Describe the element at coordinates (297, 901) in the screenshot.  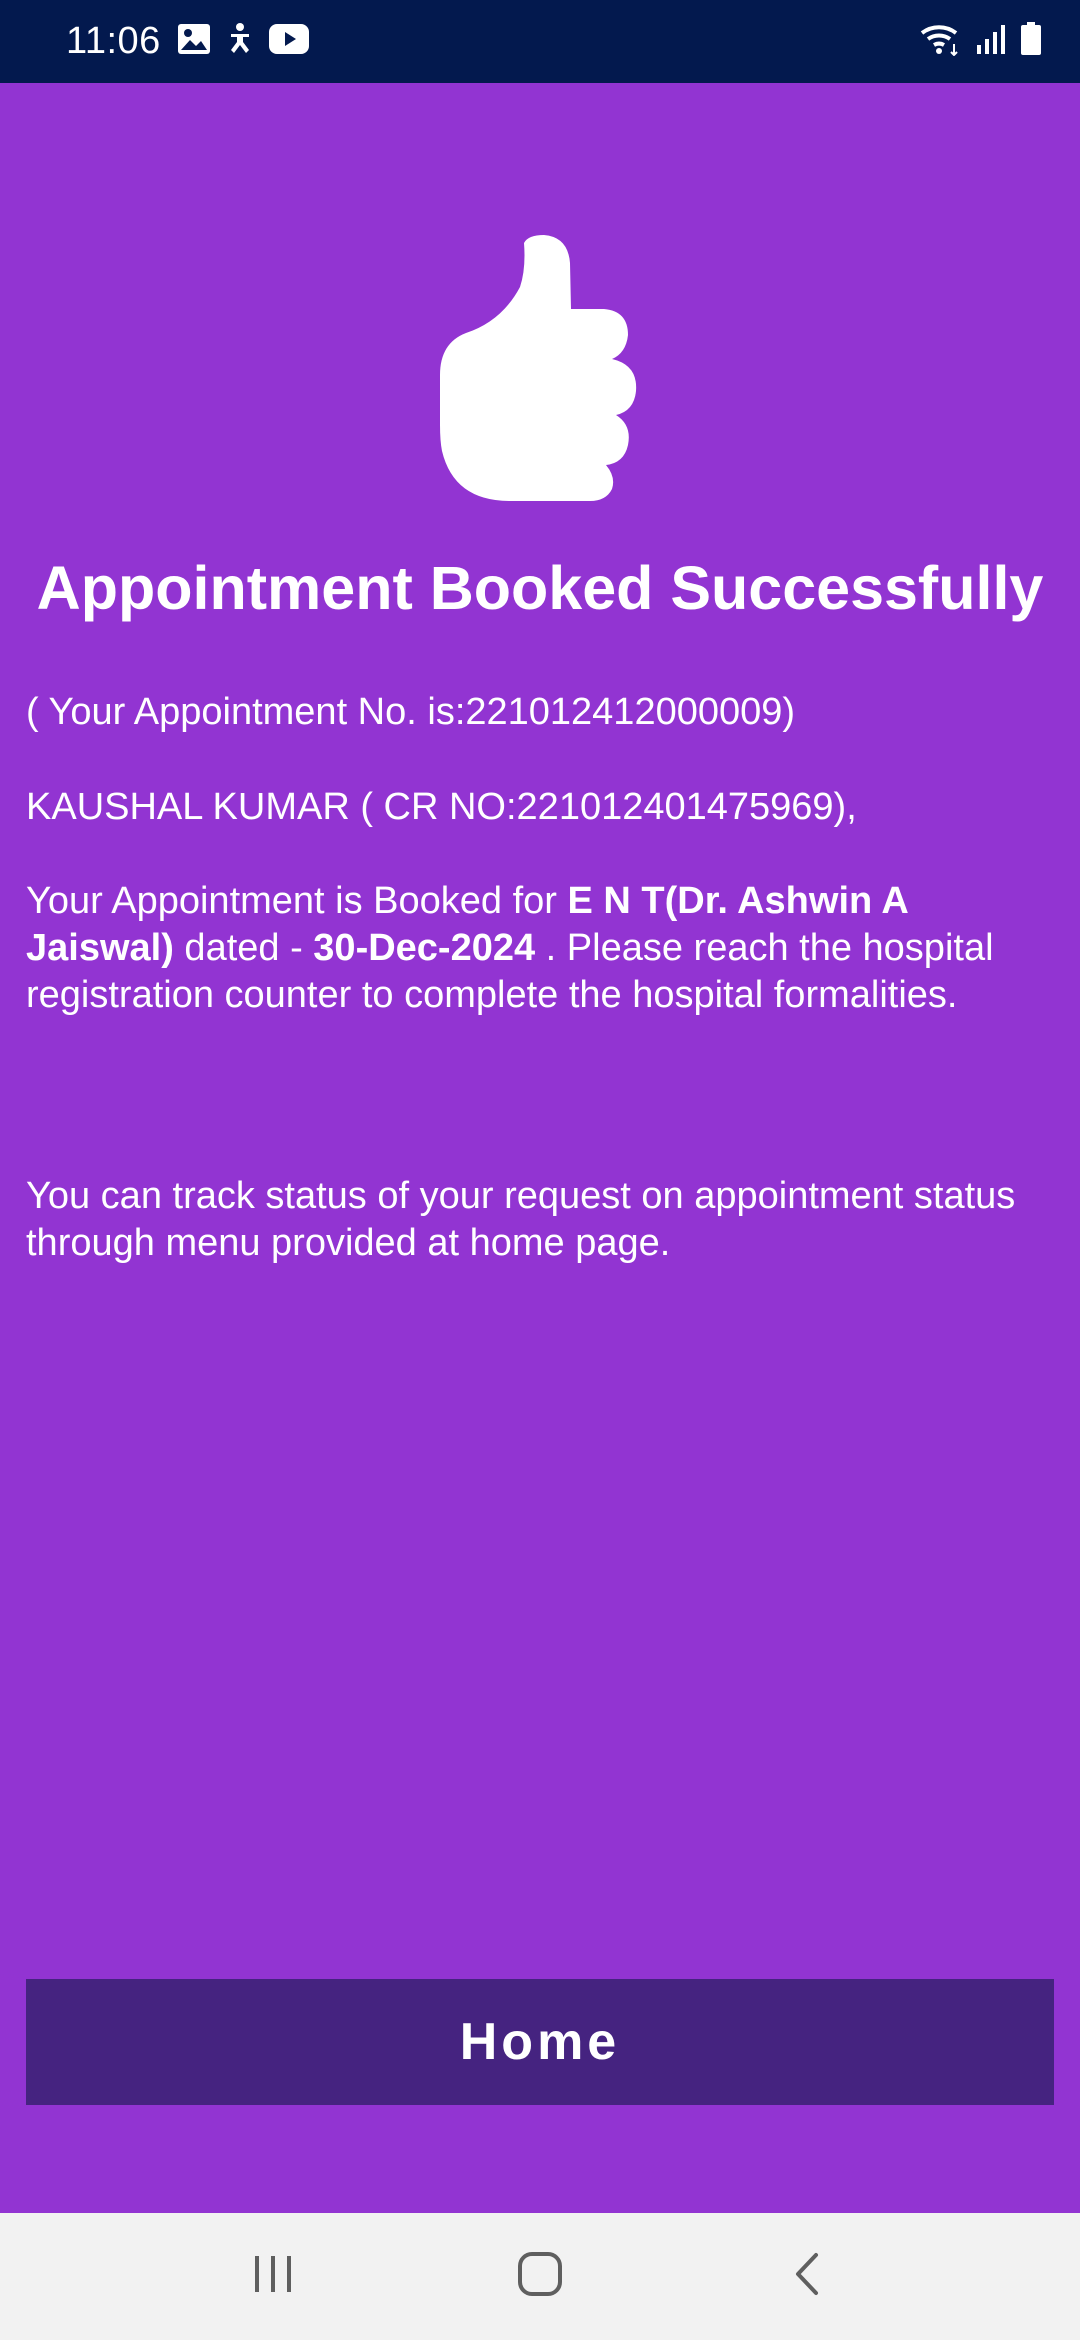
I see `booking-prefix: Your Appointment is Booked for` at that location.